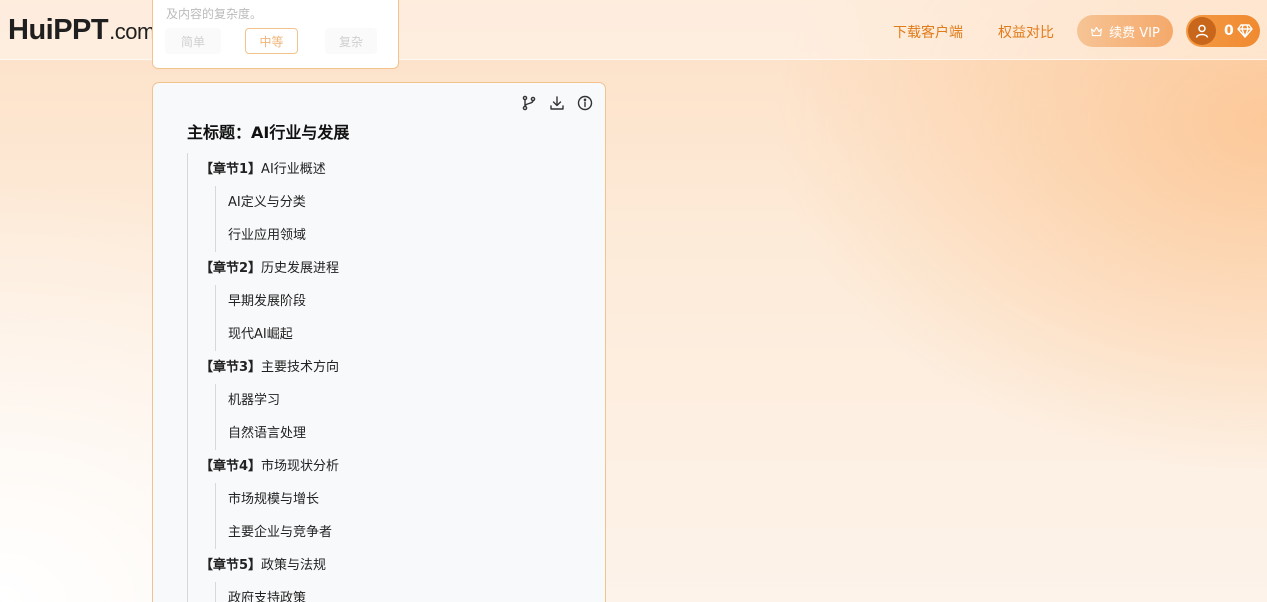 The image size is (1267, 602). I want to click on renew-vip-label: 续费 VIP, so click(1134, 33).